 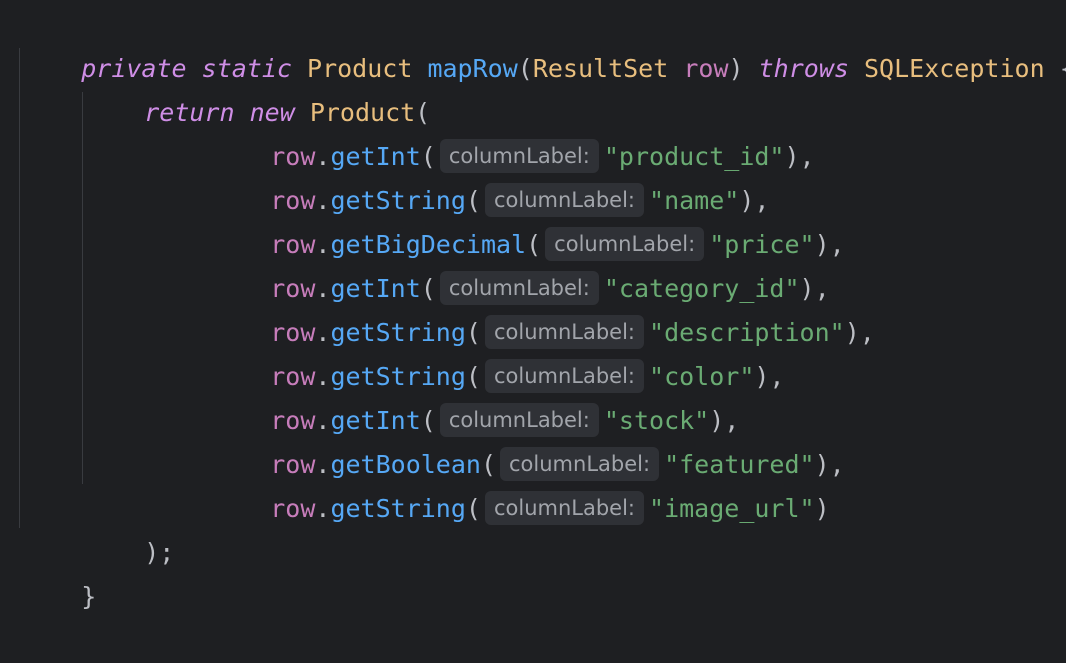 I want to click on keyword-throws: throws, so click(x=803, y=68).